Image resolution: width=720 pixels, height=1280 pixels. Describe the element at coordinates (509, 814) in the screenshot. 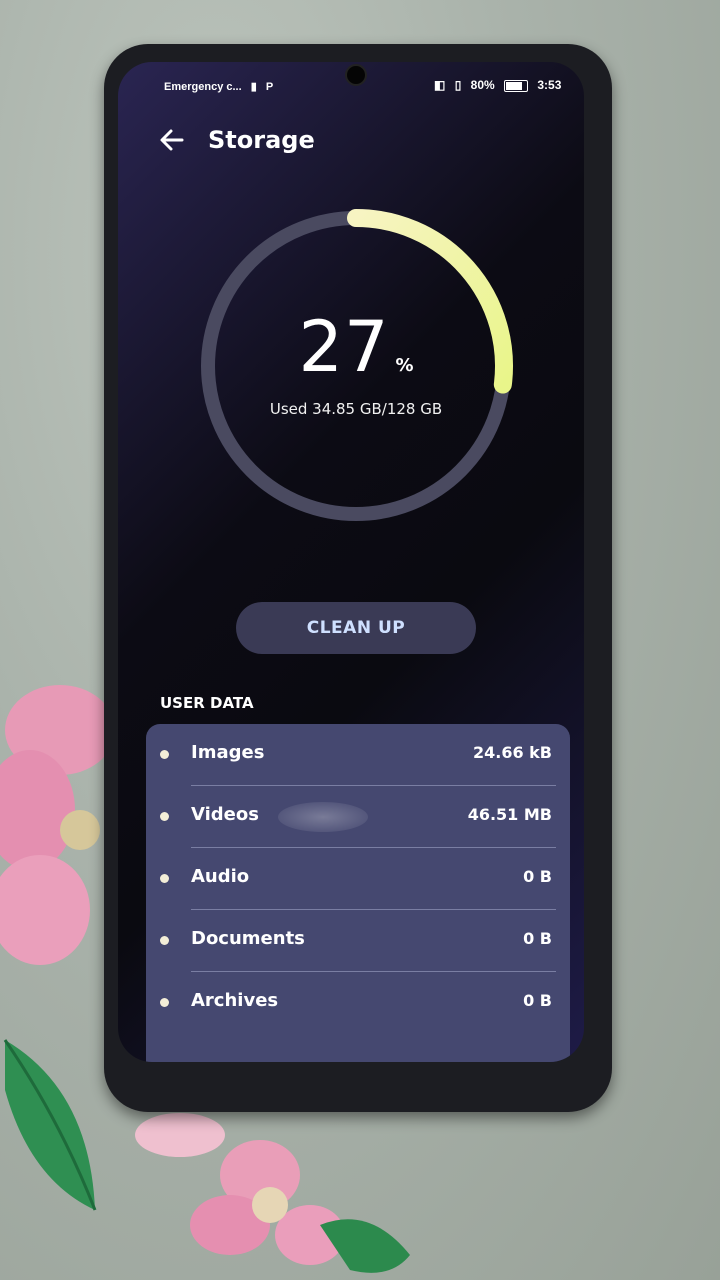

I see `item-size: 46.51 MB` at that location.